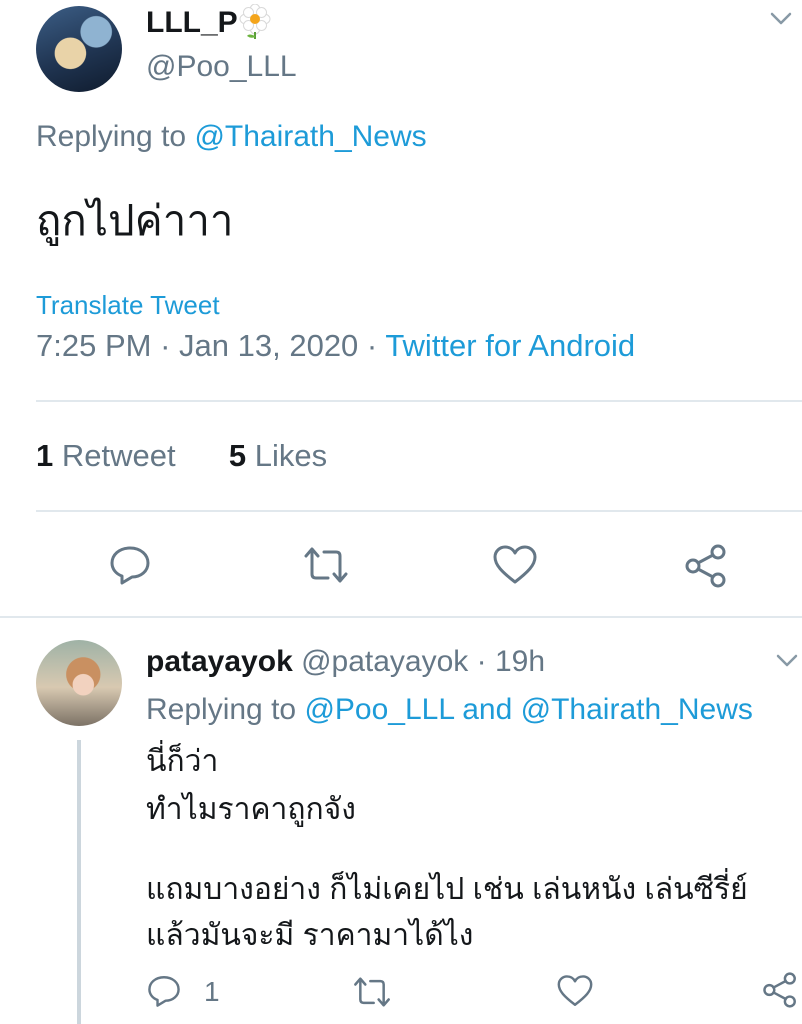 This screenshot has height=1024, width=802. Describe the element at coordinates (182, 761) in the screenshot. I see `reply-text-line: นี่ก็ว่า` at that location.